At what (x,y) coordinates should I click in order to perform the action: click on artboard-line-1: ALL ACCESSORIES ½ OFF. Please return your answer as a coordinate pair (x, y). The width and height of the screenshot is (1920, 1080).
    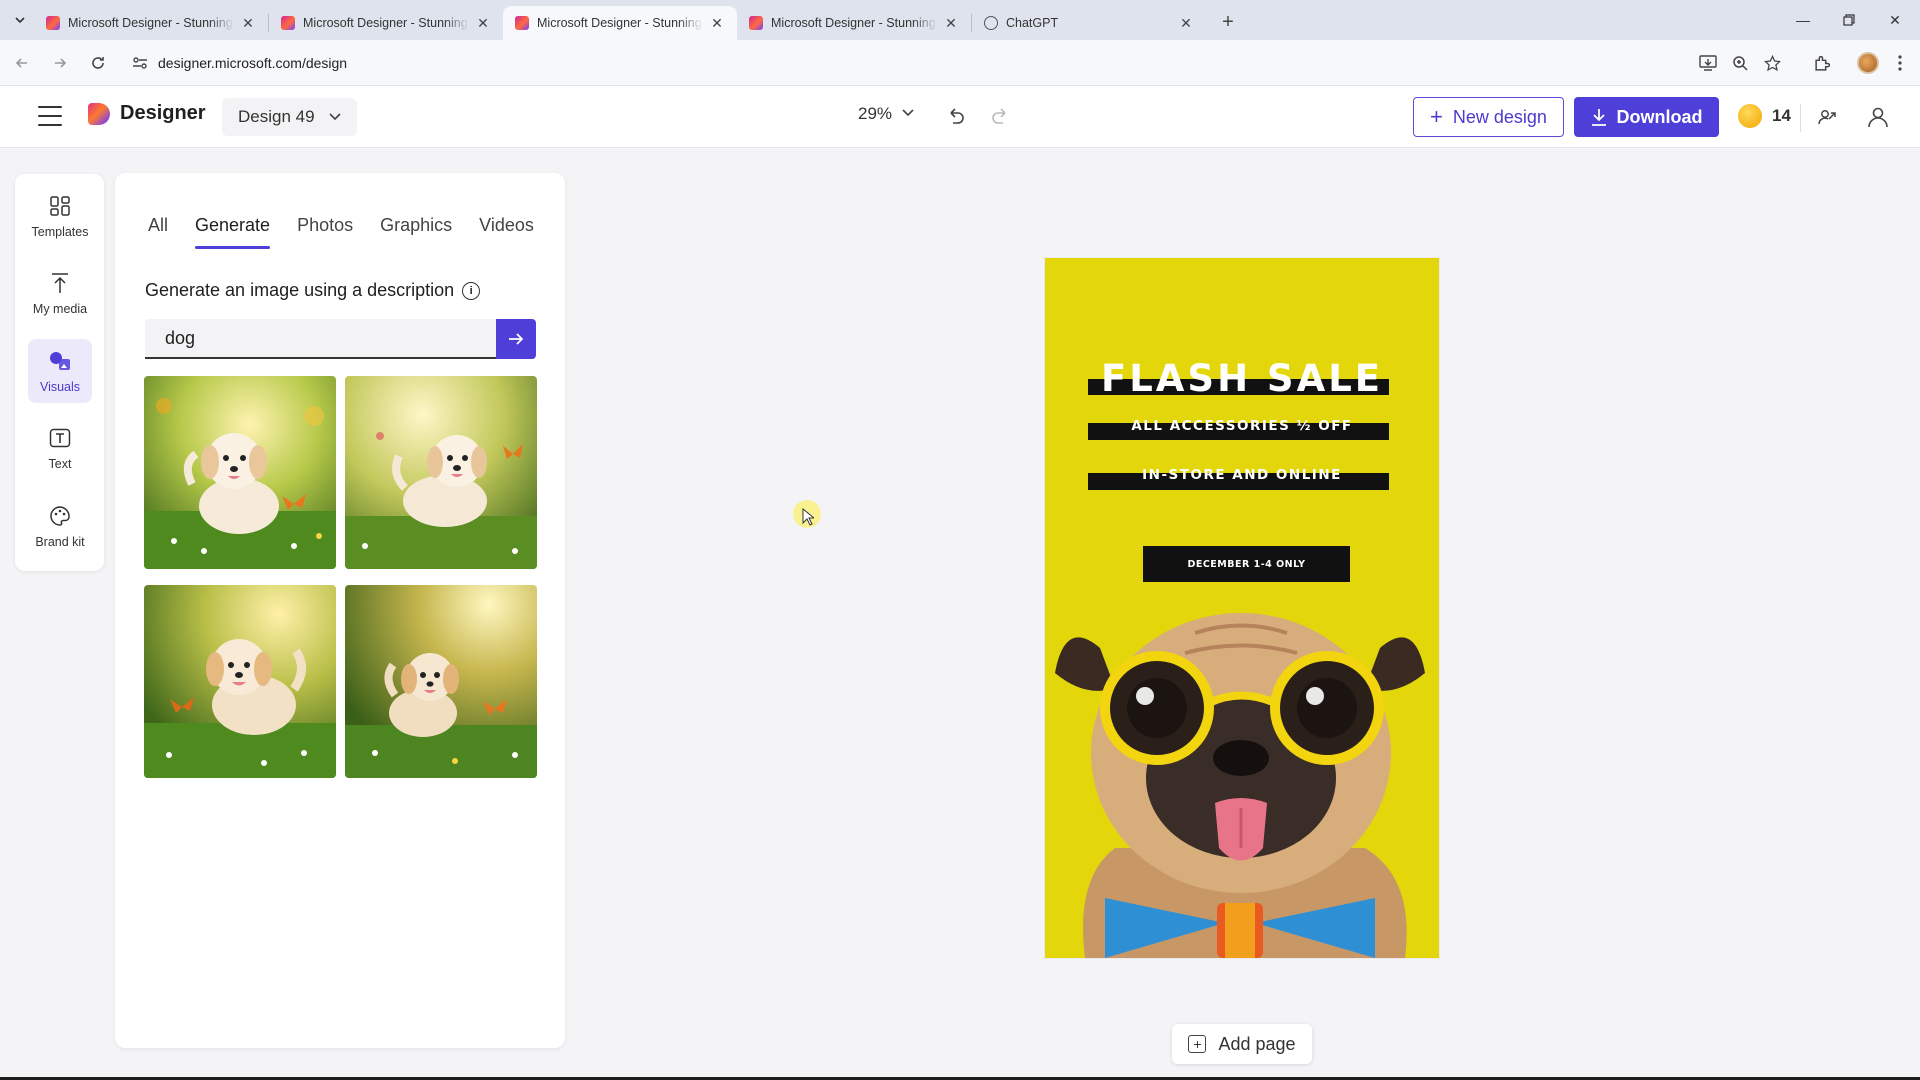
    Looking at the image, I should click on (1242, 426).